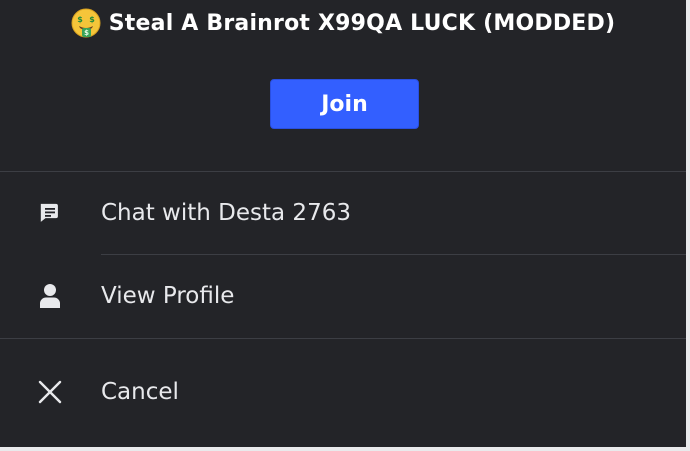  What do you see at coordinates (50, 213) in the screenshot?
I see `chat-icon` at bounding box center [50, 213].